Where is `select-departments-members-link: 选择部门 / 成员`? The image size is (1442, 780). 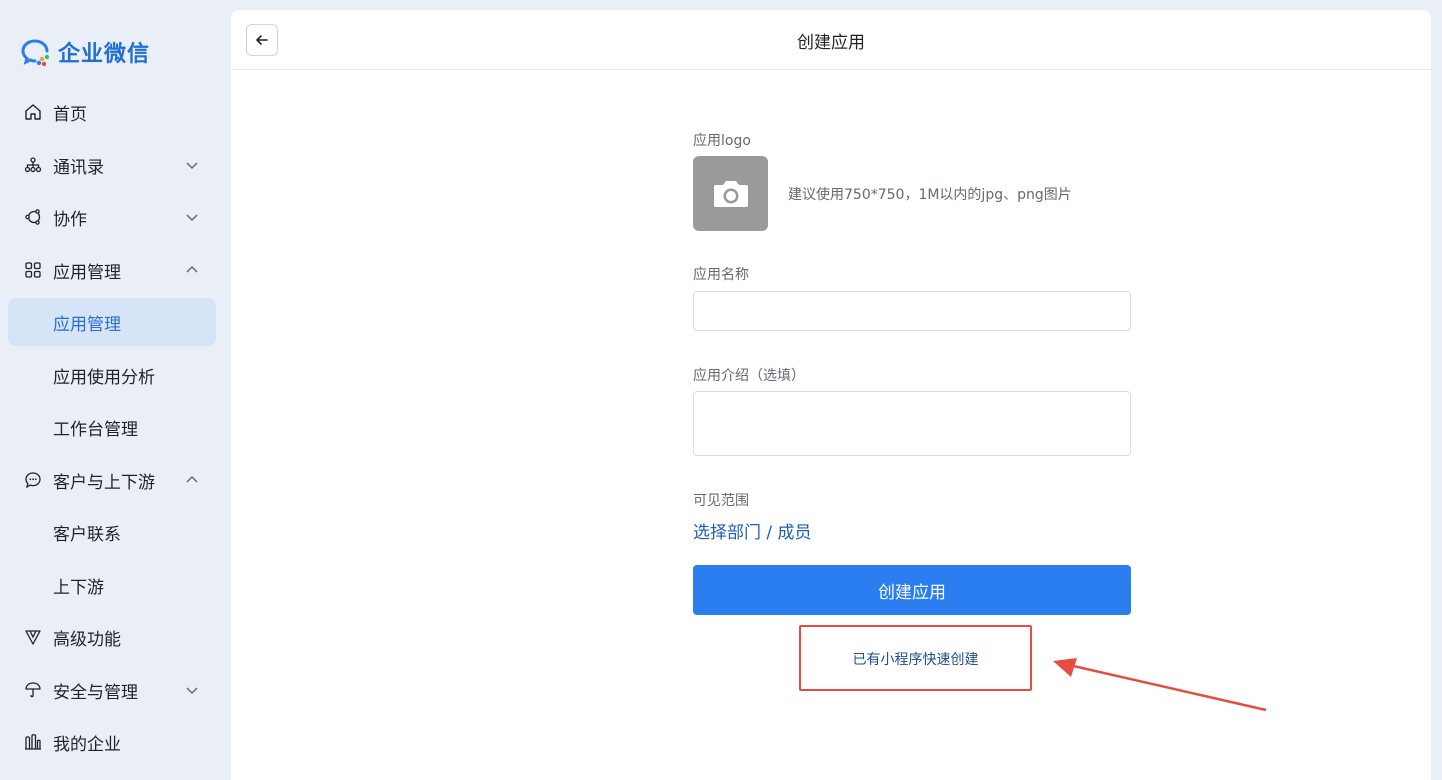 select-departments-members-link: 选择部门 / 成员 is located at coordinates (752, 530).